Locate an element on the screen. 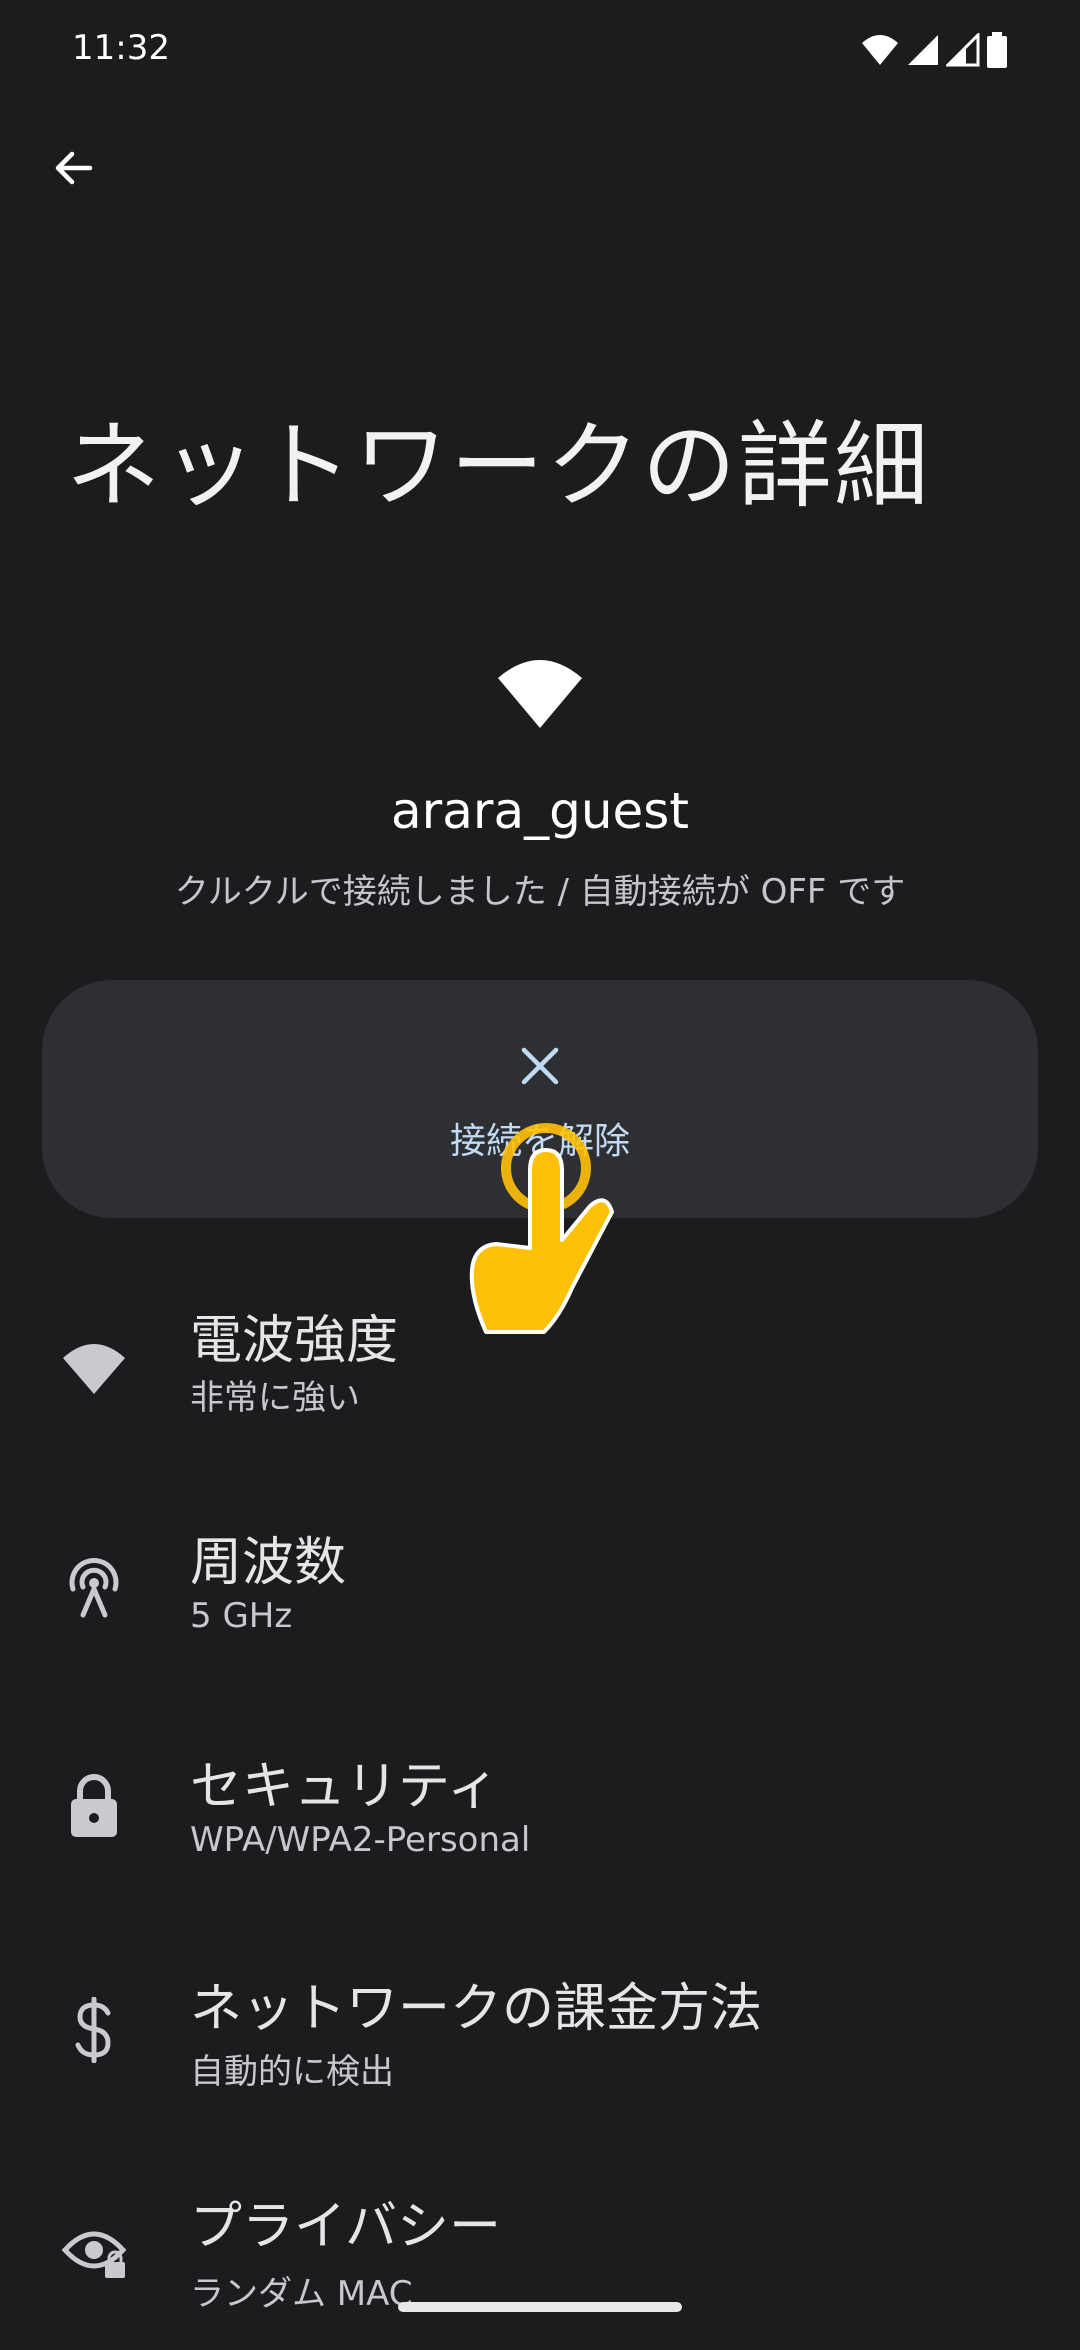  cell-signal-icon is located at coordinates (923, 50).